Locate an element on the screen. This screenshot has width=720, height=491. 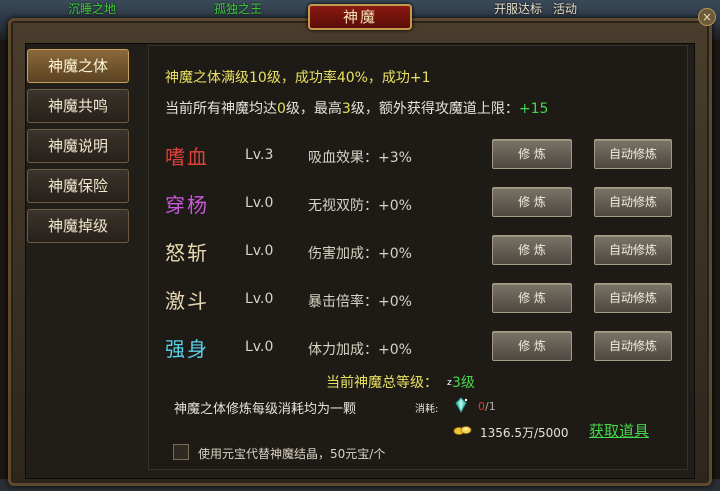
cost-need: /1 is located at coordinates (490, 406).